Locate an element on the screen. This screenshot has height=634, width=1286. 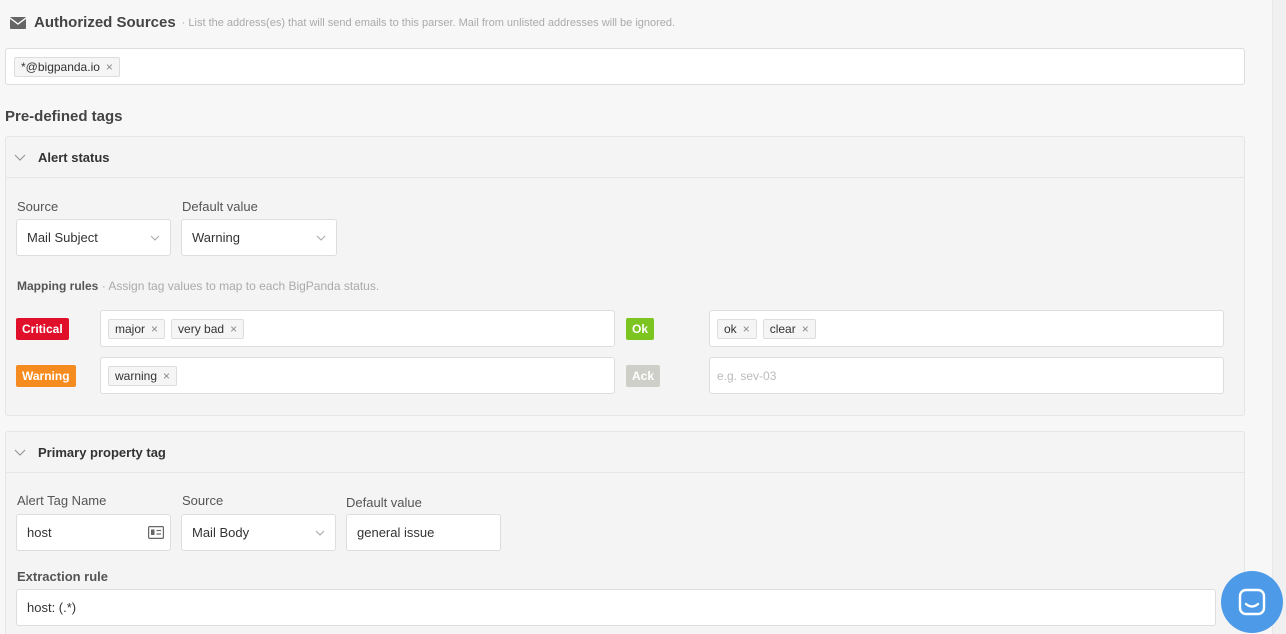
extraction-rule-label: Extraction rule is located at coordinates (63, 576).